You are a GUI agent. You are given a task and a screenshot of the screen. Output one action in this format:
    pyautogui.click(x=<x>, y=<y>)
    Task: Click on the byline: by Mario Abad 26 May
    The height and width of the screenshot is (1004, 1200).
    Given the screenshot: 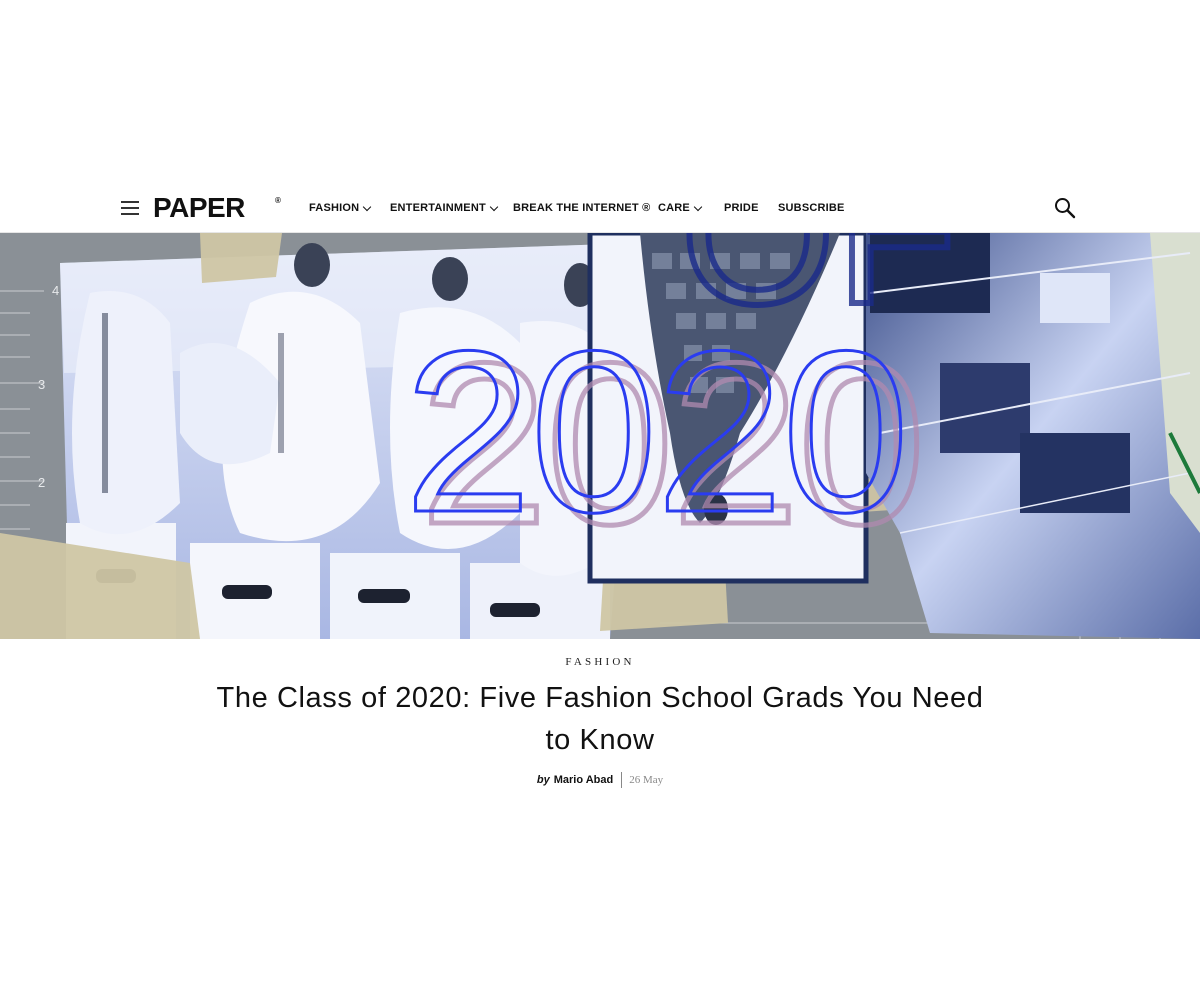 What is the action you would take?
    pyautogui.click(x=600, y=780)
    